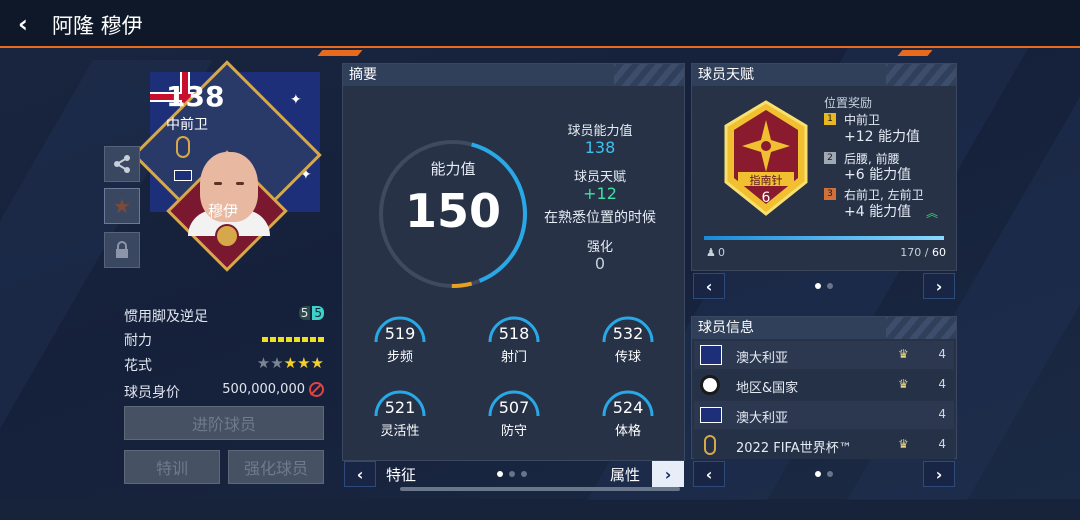 This screenshot has height=520, width=1080. I want to click on bonus-value: +12 能力值, so click(882, 137).